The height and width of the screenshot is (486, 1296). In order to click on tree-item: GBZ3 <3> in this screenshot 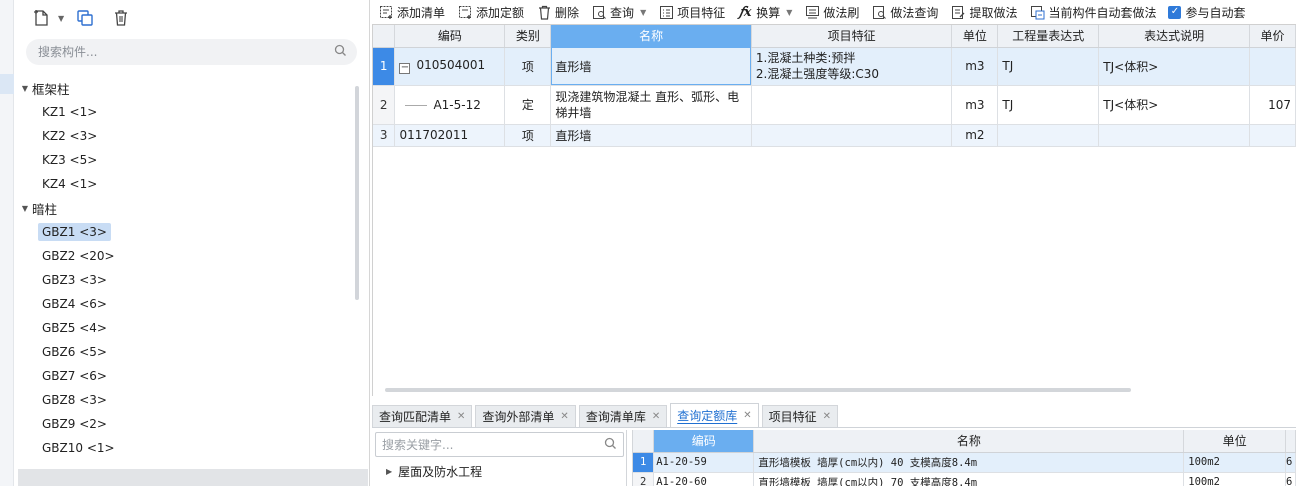, I will do `click(185, 280)`.